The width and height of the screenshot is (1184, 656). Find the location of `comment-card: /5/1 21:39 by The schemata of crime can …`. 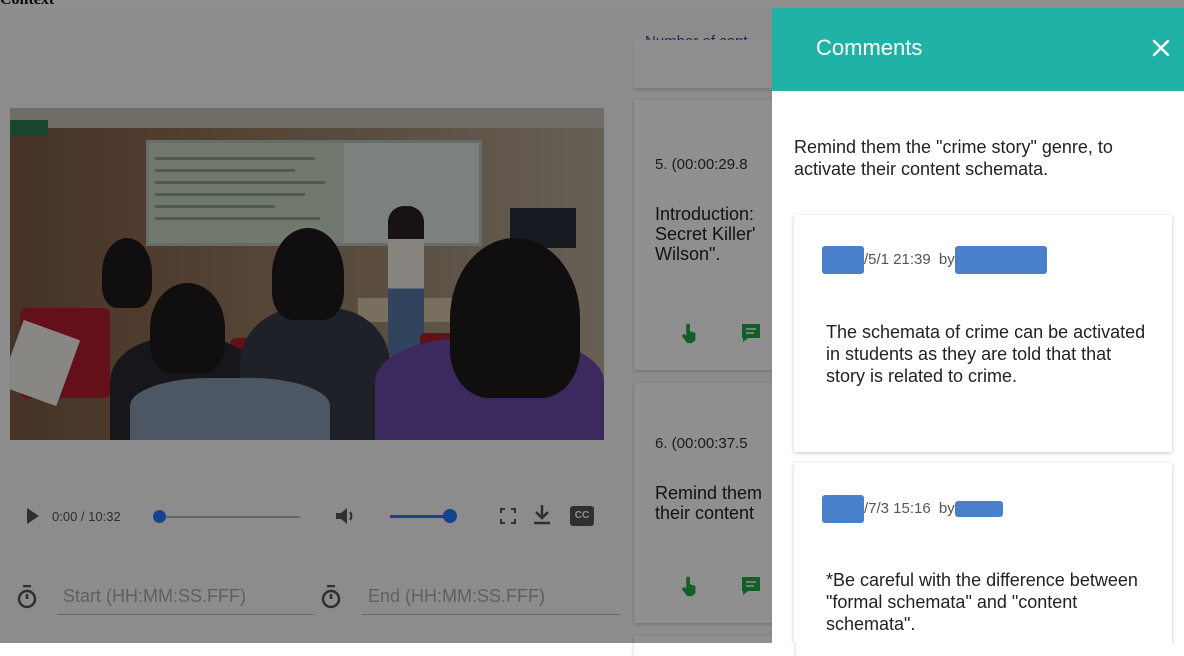

comment-card: /5/1 21:39 by The schemata of crime can … is located at coordinates (983, 333).